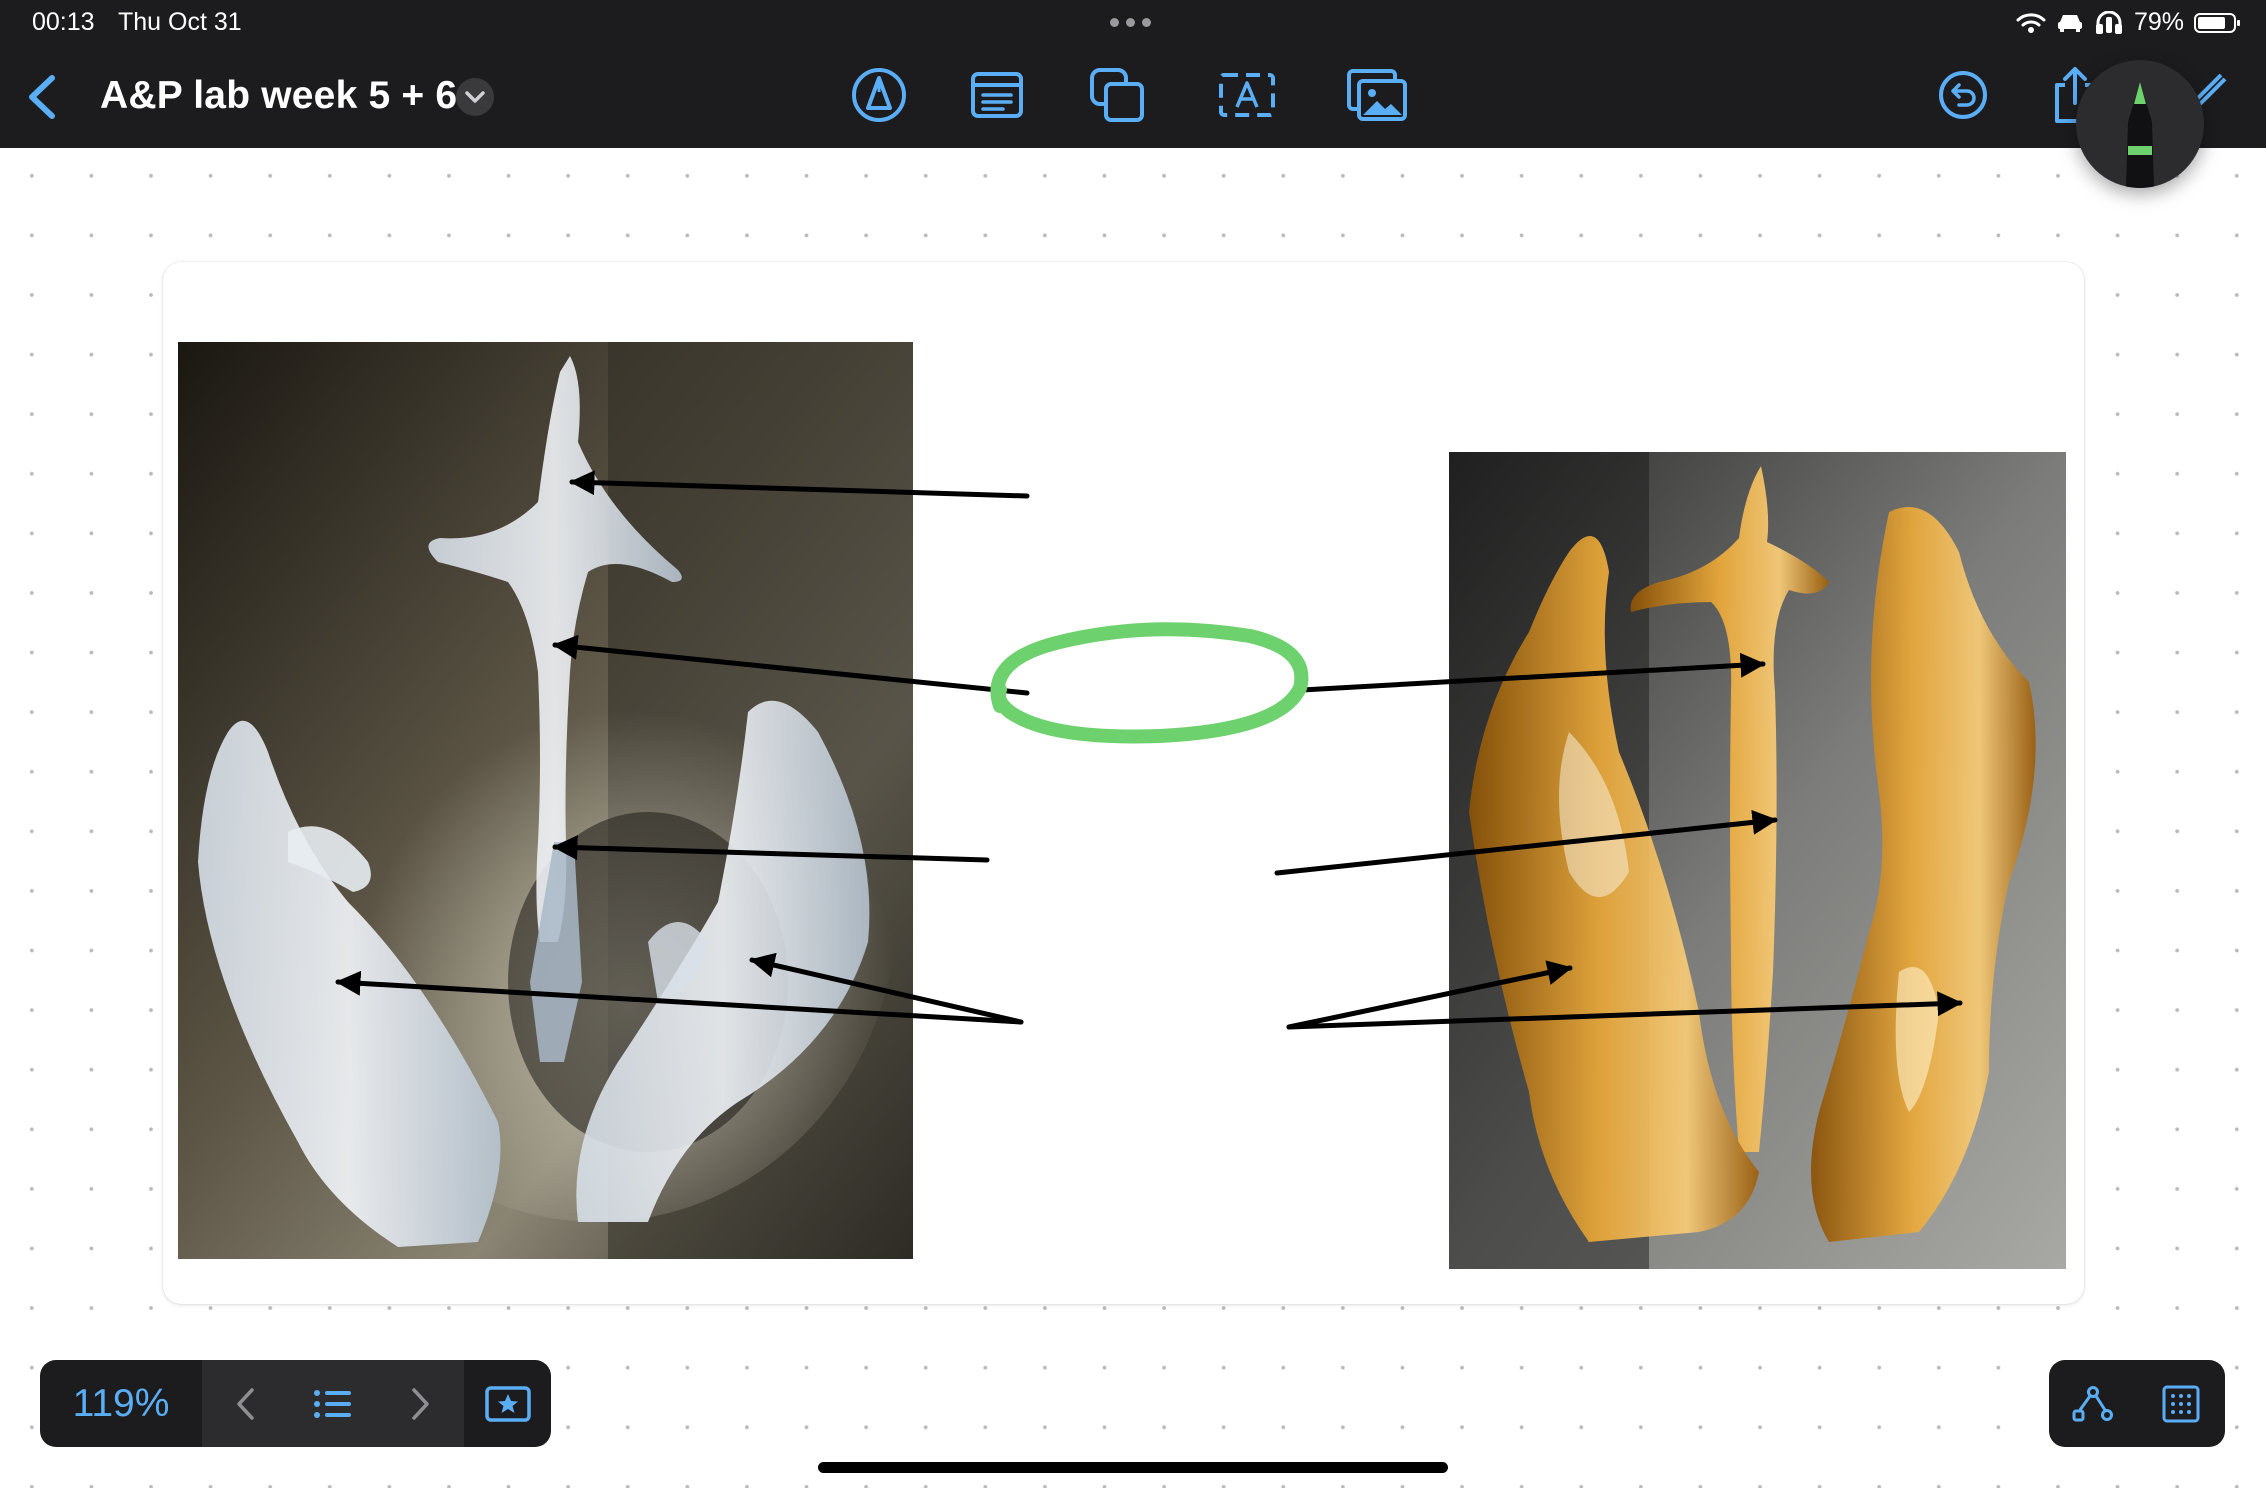 The image size is (2266, 1488). Describe the element at coordinates (2158, 22) in the screenshot. I see `battery-percent: 79%` at that location.